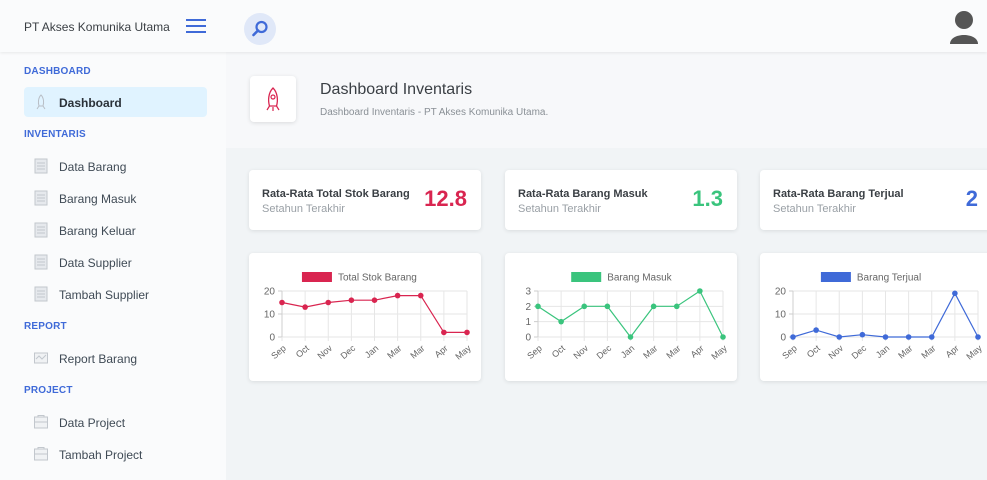 The width and height of the screenshot is (987, 480). What do you see at coordinates (528, 292) in the screenshot?
I see `y-tick-label: 3` at bounding box center [528, 292].